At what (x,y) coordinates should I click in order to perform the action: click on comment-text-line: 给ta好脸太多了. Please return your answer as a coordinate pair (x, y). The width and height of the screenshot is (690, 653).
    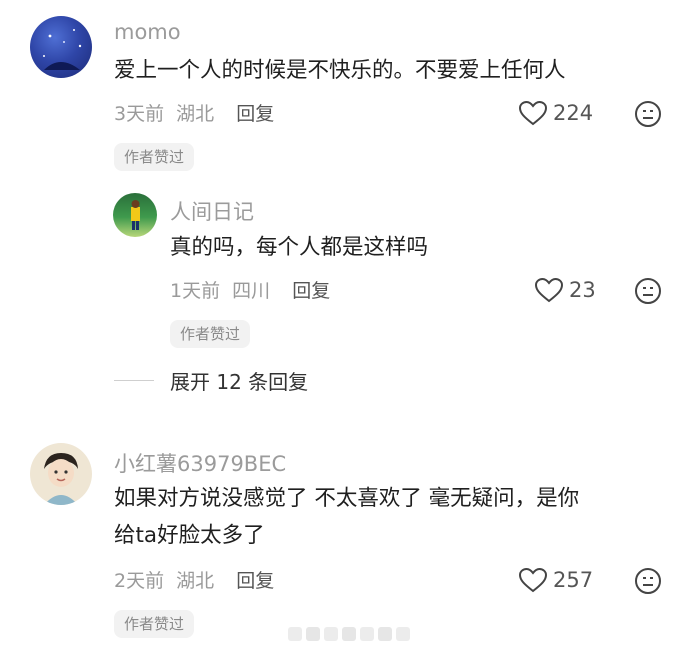
    Looking at the image, I should click on (189, 535).